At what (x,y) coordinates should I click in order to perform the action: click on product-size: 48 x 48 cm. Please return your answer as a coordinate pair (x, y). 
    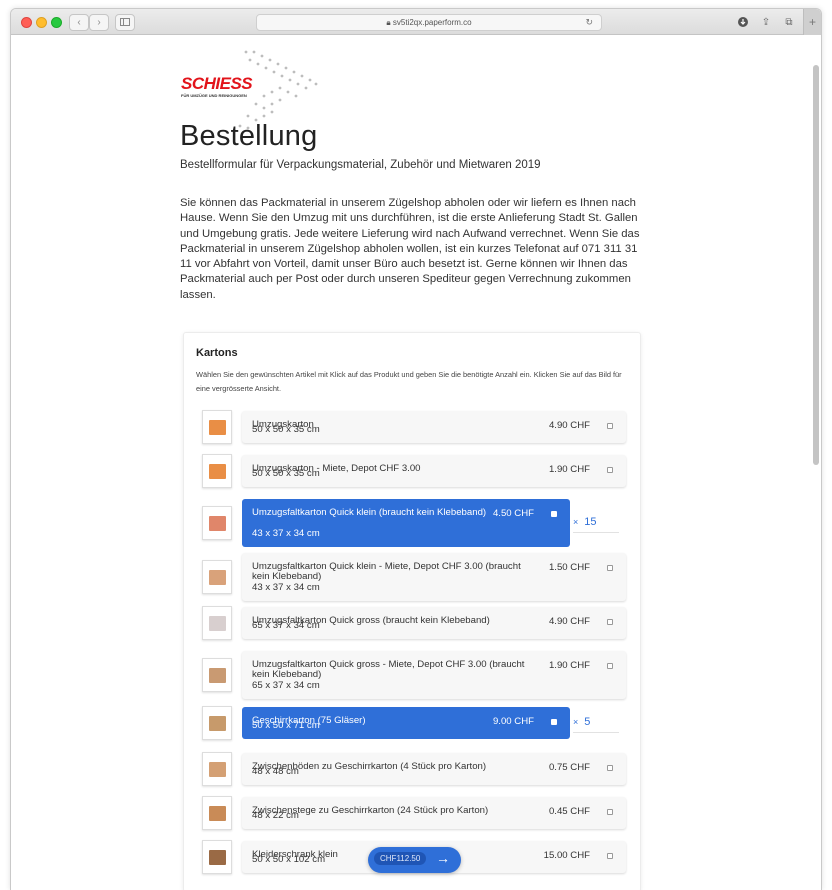
    Looking at the image, I should click on (275, 771).